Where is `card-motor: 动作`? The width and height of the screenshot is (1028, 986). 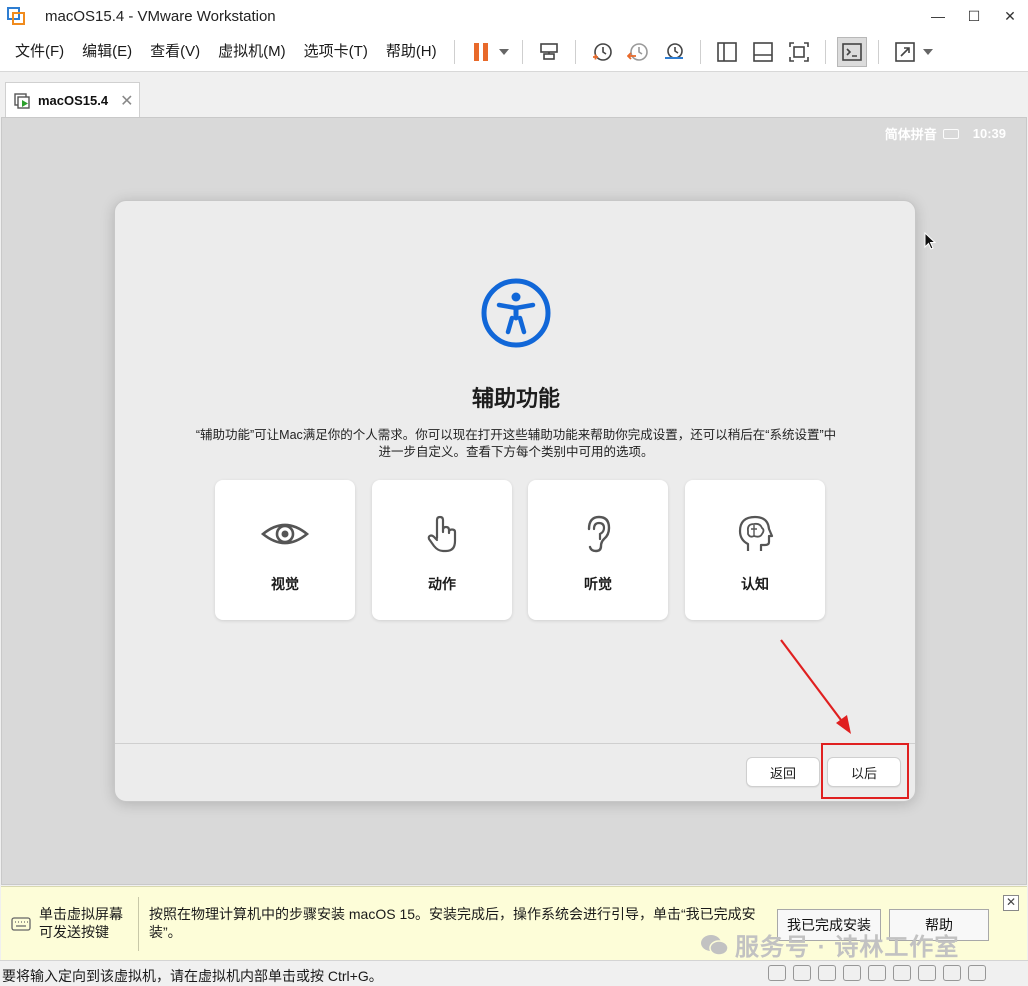 card-motor: 动作 is located at coordinates (442, 550).